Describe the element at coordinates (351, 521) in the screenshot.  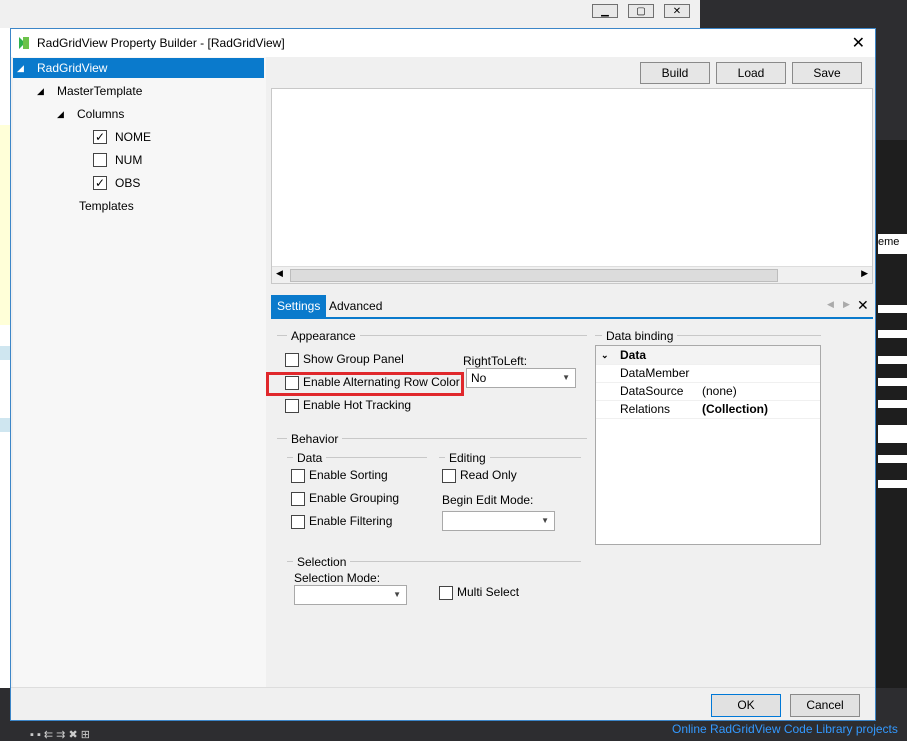
I see `option-label: Enable Filtering` at that location.